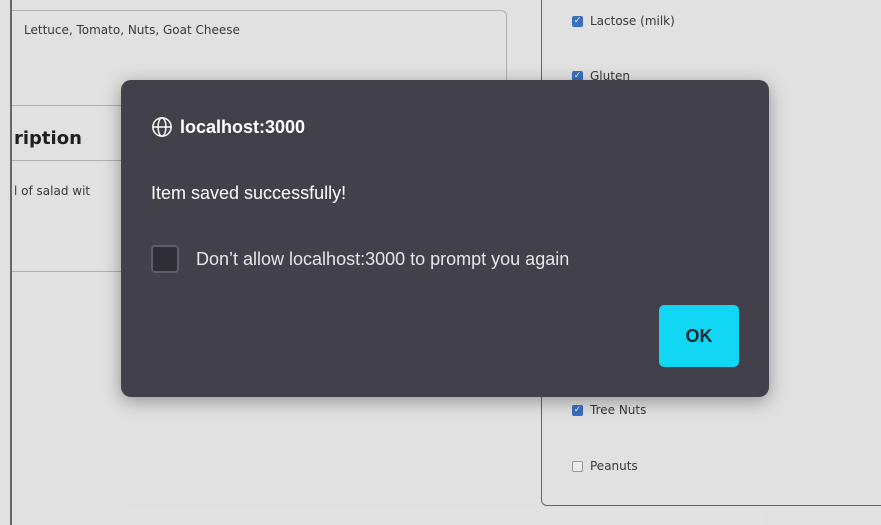 Image resolution: width=881 pixels, height=525 pixels. What do you see at coordinates (249, 193) in the screenshot?
I see `dialog-message: Item saved successfully!` at bounding box center [249, 193].